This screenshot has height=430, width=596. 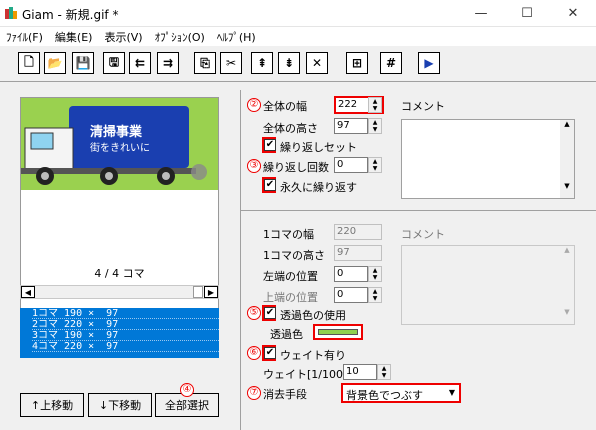 What do you see at coordinates (573, 13) in the screenshot?
I see `close-button: ✕` at bounding box center [573, 13].